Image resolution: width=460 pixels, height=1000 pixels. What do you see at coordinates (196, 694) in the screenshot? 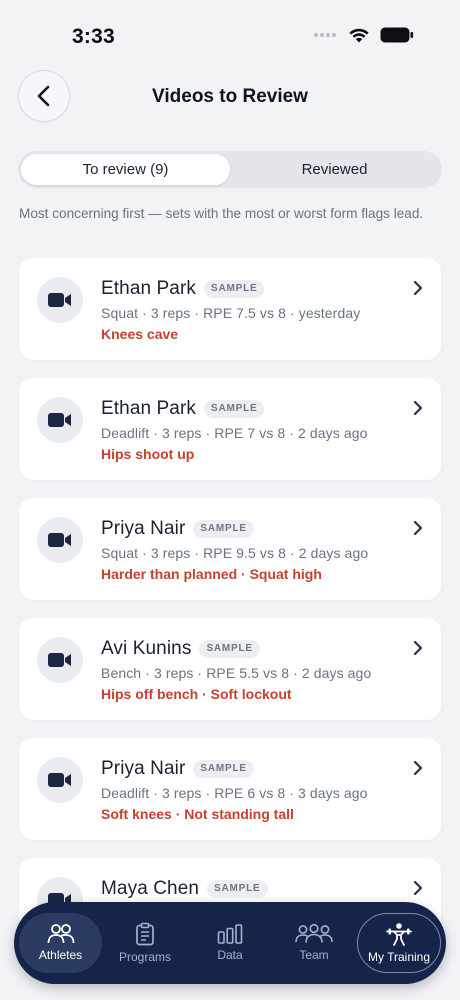
I see `form-flags: Hips off bench · Soft lockout` at bounding box center [196, 694].